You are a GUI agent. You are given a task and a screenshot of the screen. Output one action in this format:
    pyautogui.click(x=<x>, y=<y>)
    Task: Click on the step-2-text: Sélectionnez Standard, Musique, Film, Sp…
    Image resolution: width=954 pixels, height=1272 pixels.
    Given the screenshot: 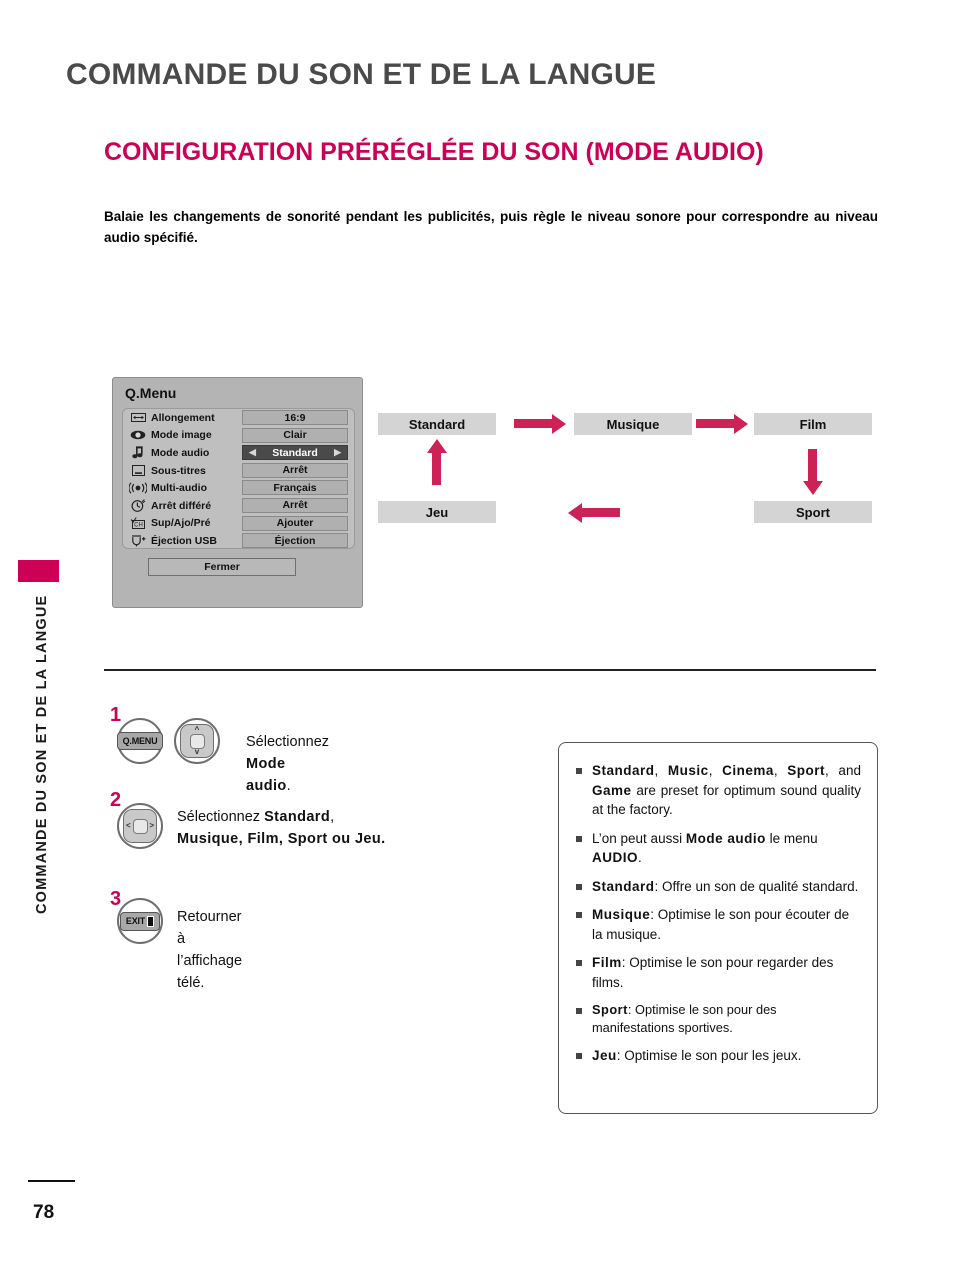 What is the action you would take?
    pyautogui.click(x=342, y=828)
    